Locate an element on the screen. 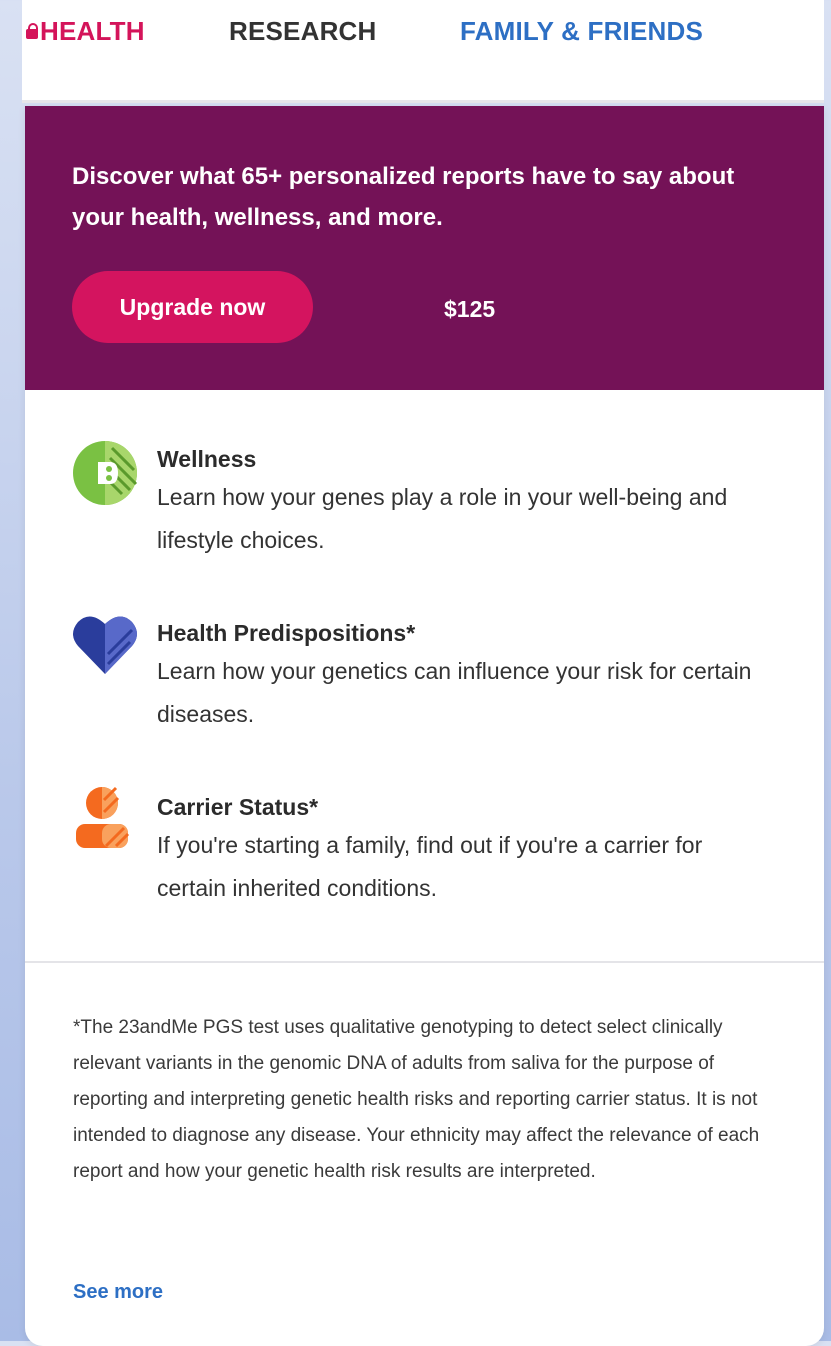 This screenshot has height=1346, width=831. heart-icon is located at coordinates (105, 645).